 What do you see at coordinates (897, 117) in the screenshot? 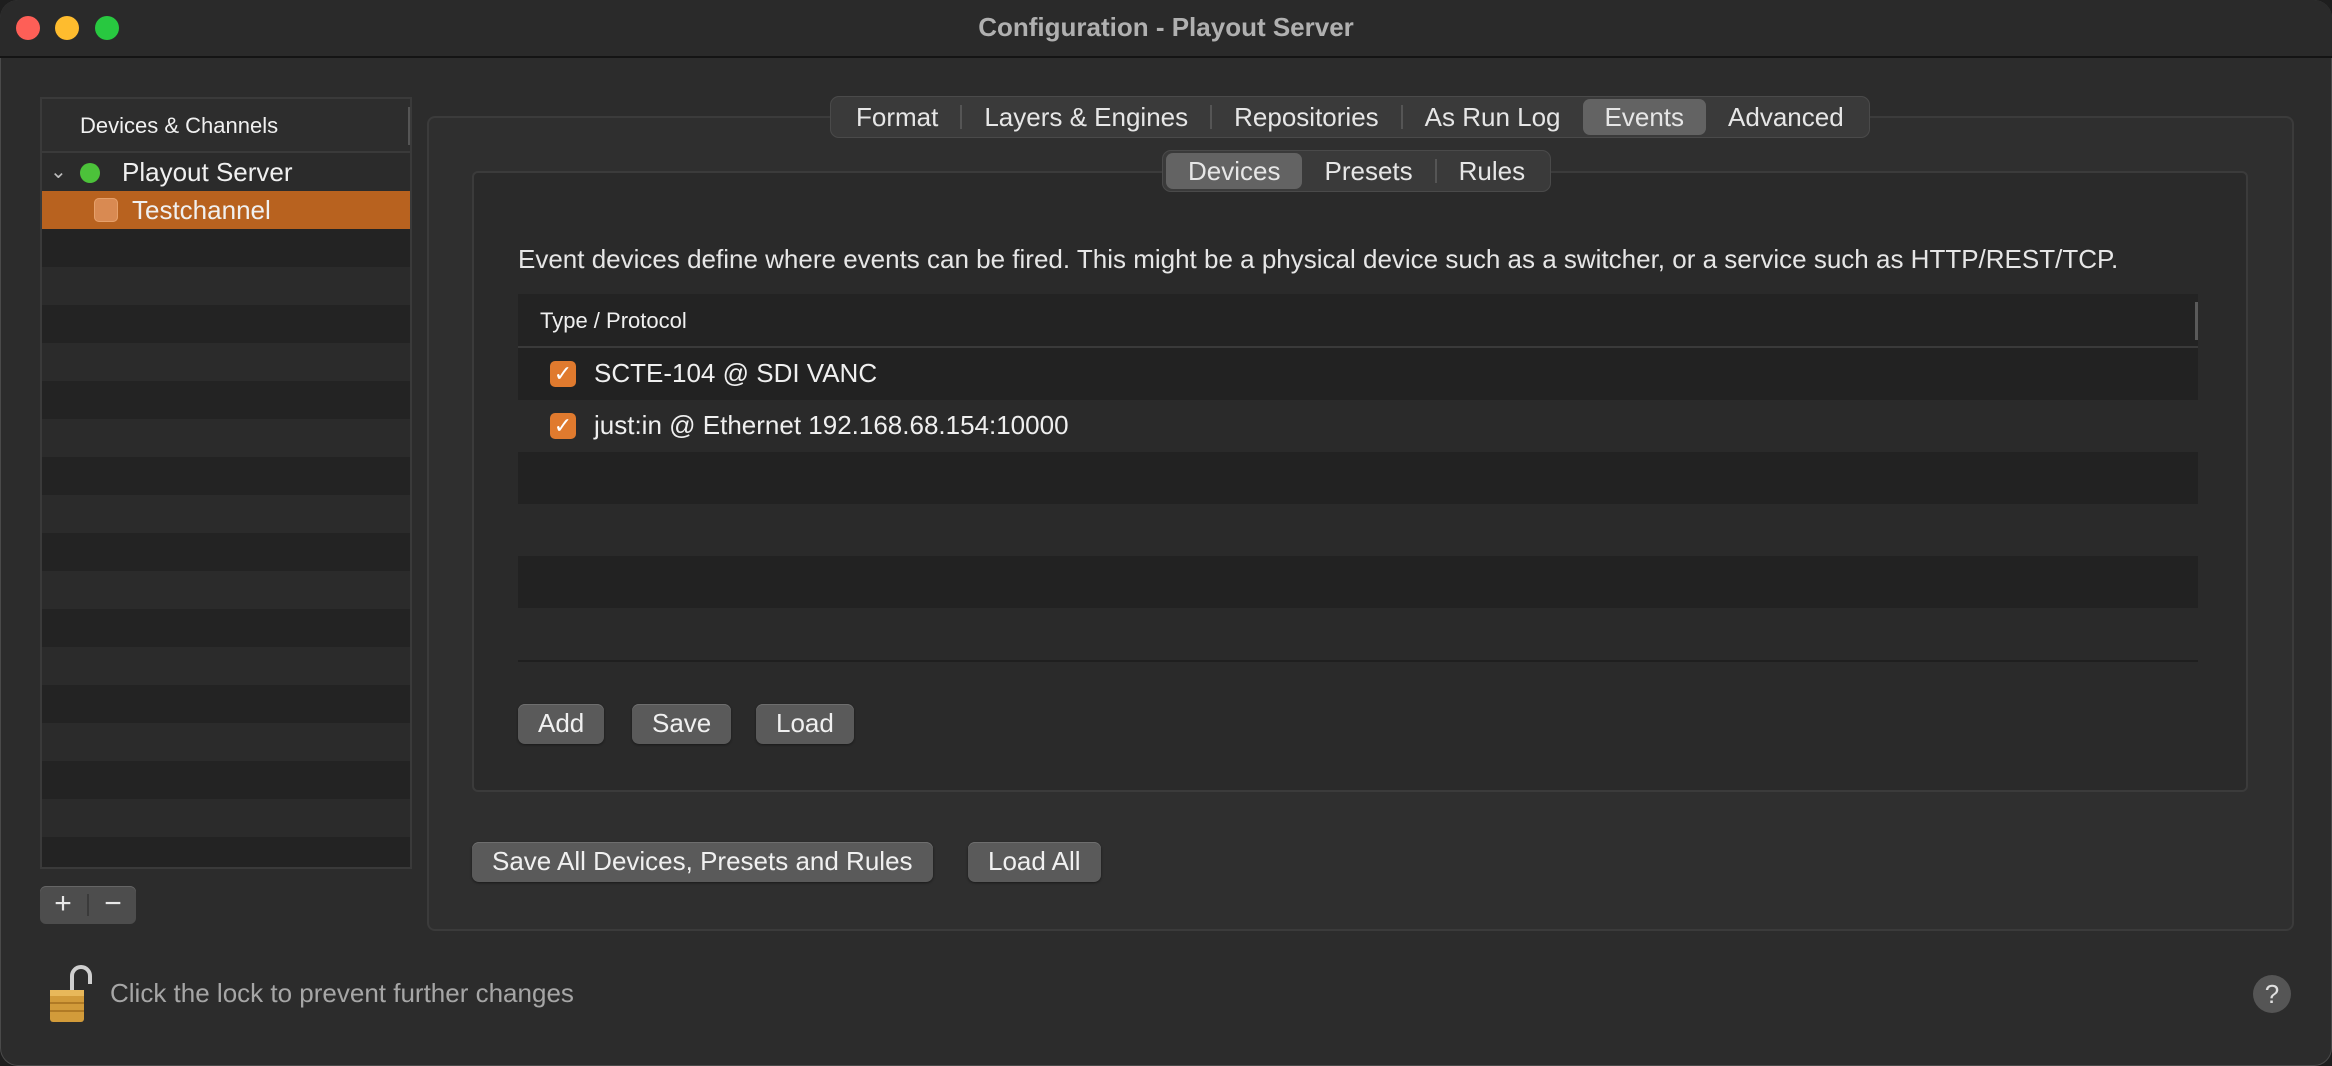
I see `tab-format: Format` at bounding box center [897, 117].